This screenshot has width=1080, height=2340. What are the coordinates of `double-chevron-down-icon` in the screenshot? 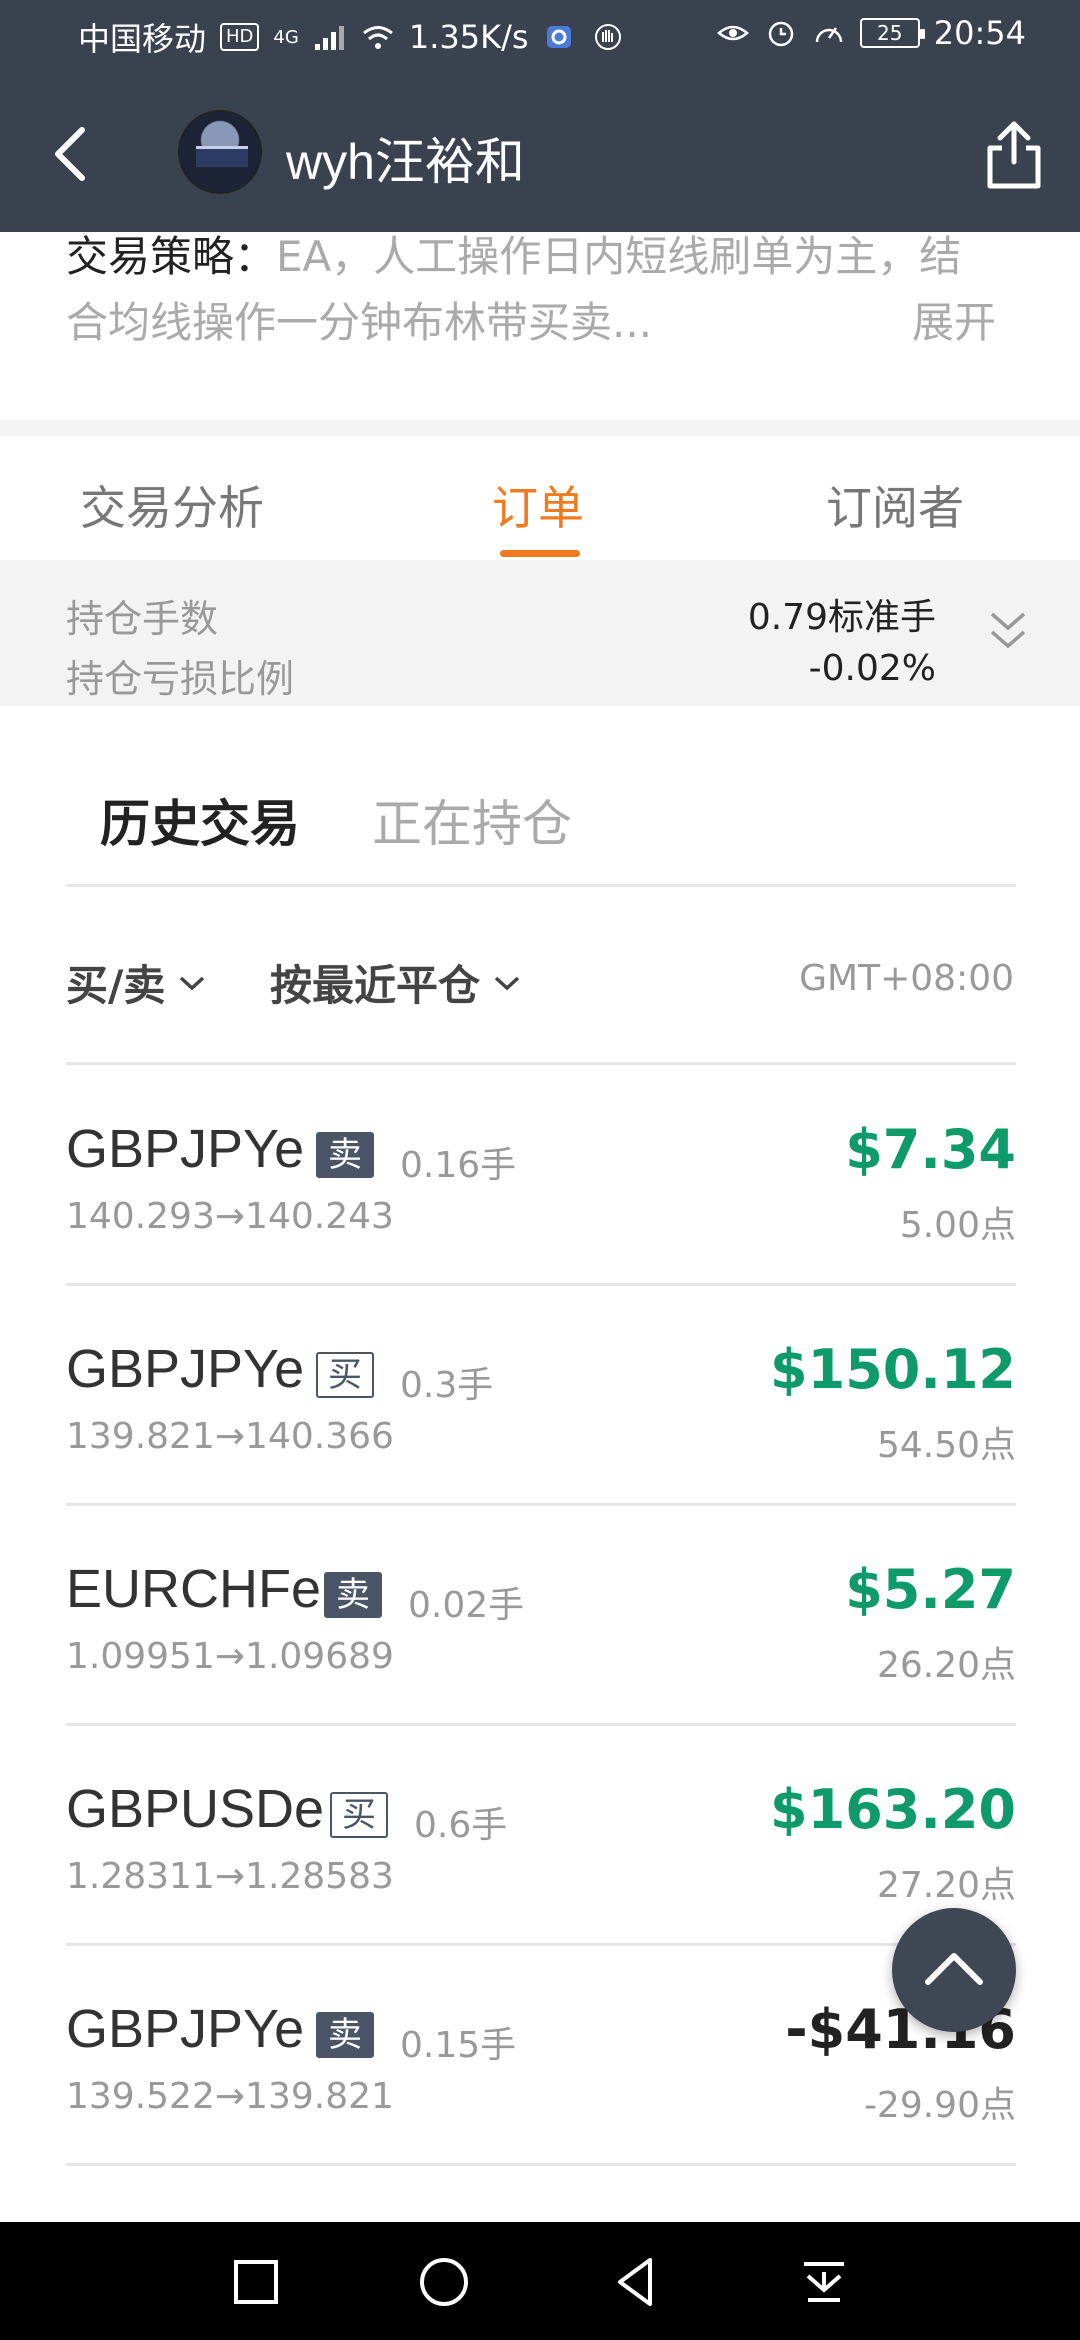 It's located at (1008, 632).